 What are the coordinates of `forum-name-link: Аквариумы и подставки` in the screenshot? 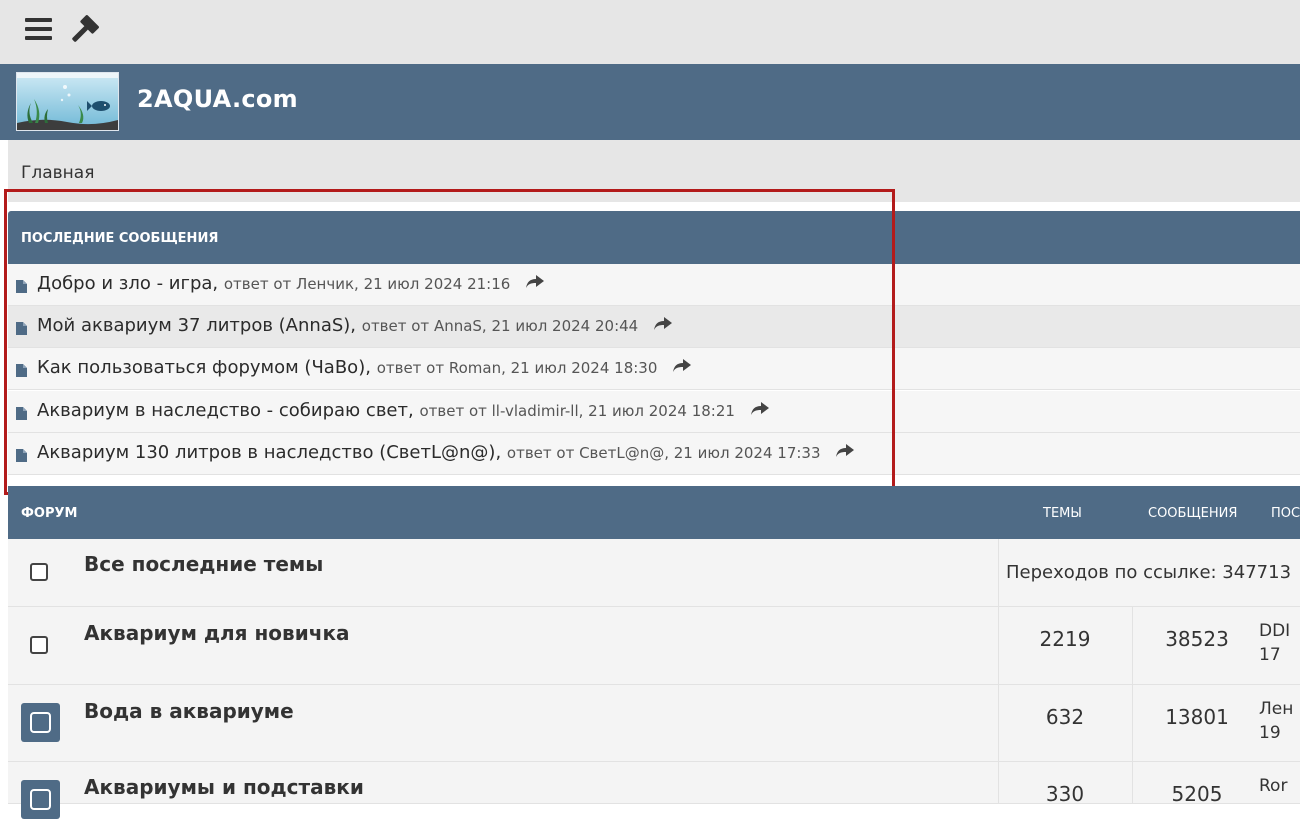 It's located at (224, 787).